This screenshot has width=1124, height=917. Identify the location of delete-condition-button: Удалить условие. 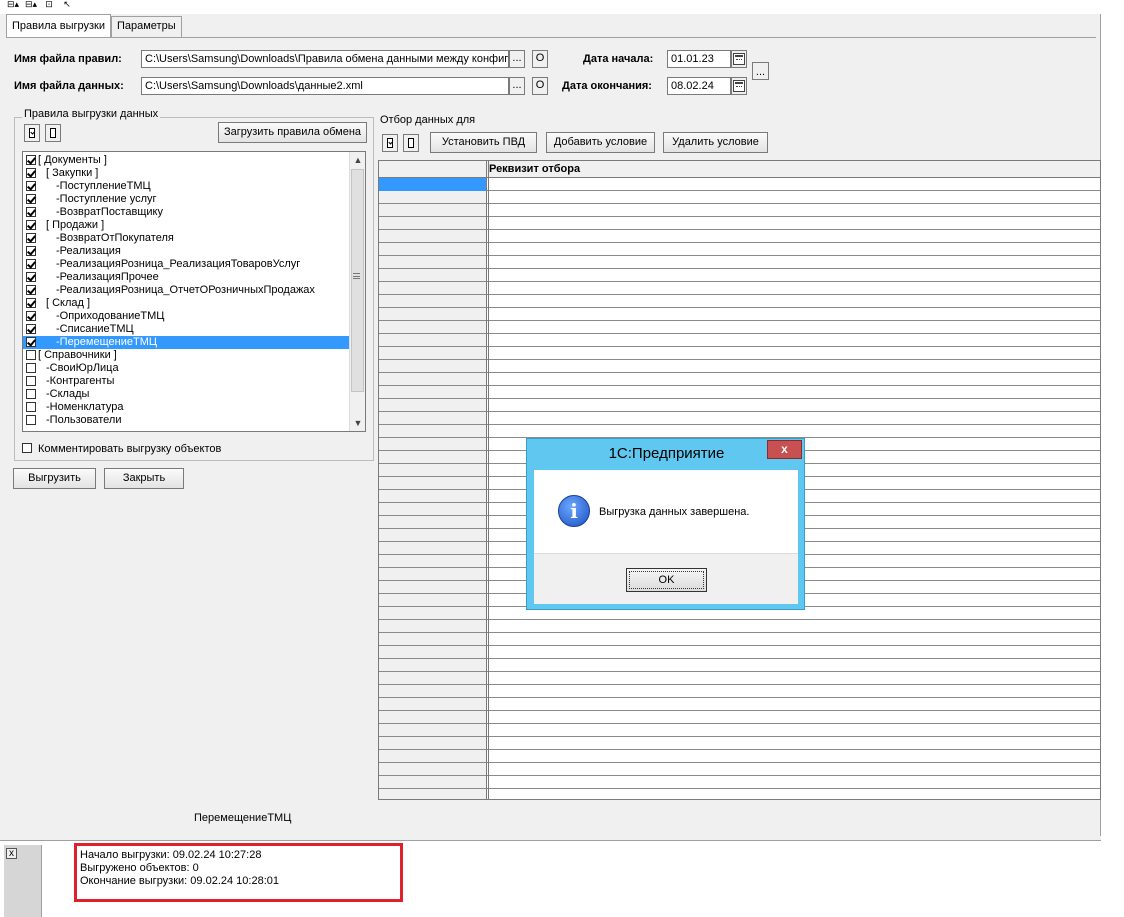
(715, 142).